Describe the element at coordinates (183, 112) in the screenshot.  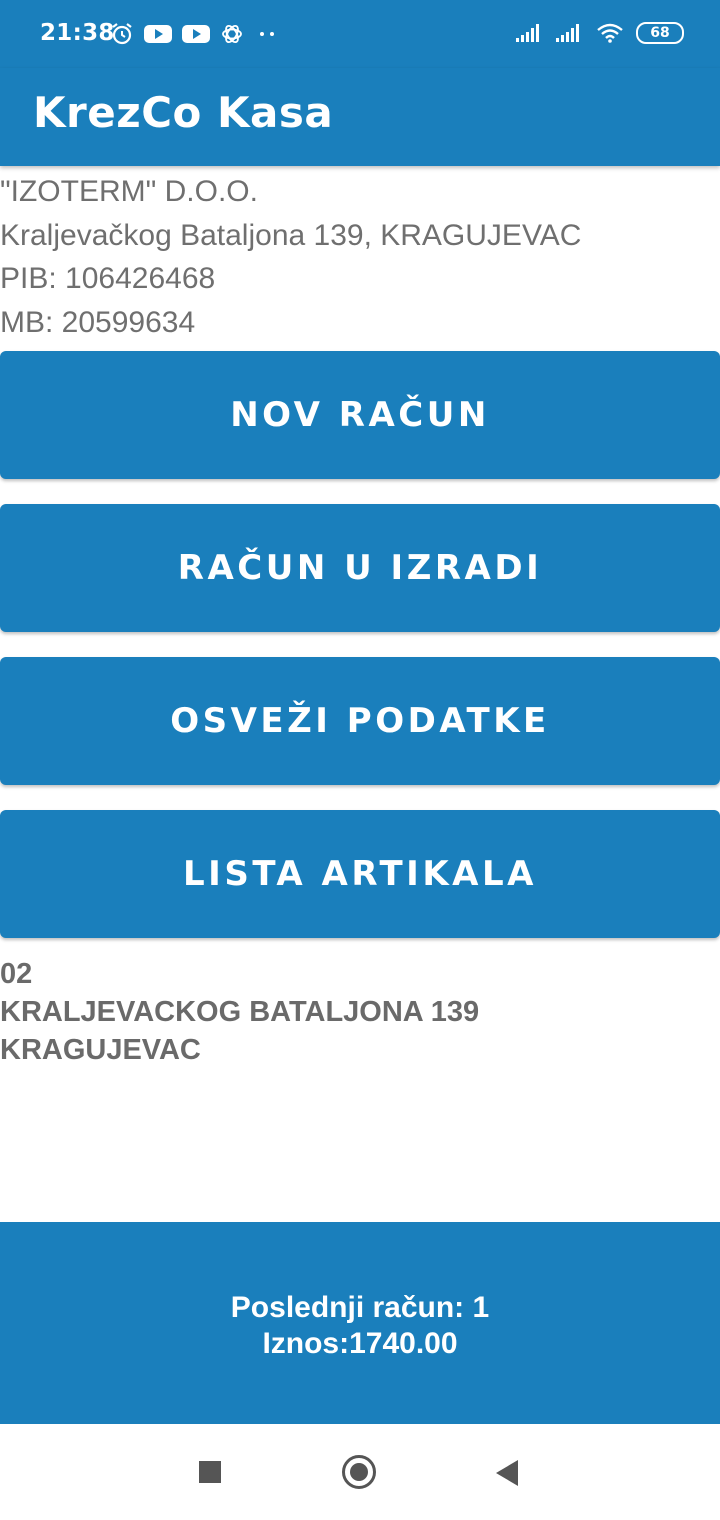
I see `app-title: KrezCo Kasa` at that location.